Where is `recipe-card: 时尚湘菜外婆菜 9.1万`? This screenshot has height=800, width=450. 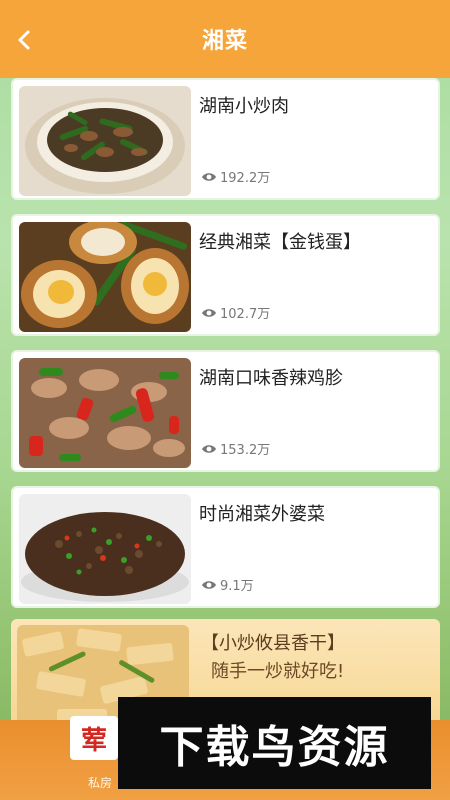 recipe-card: 时尚湘菜外婆菜 9.1万 is located at coordinates (225, 547).